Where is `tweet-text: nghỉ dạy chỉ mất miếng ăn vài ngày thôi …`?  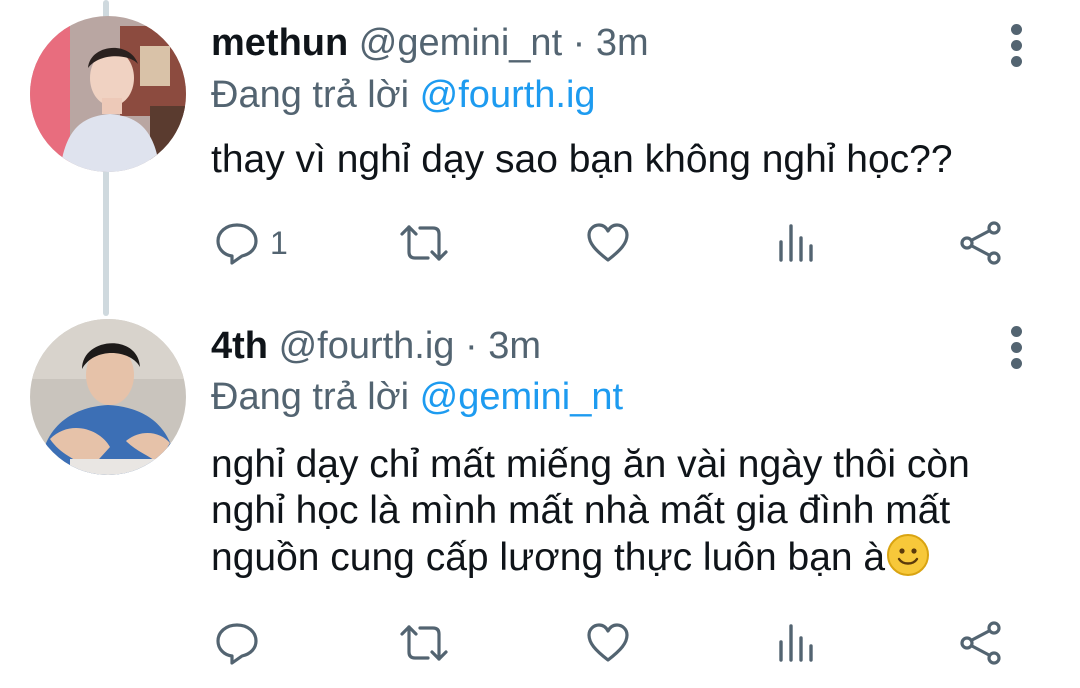
tweet-text: nghỉ dạy chỉ mất miếng ăn vài ngày thôi … is located at coordinates (590, 511).